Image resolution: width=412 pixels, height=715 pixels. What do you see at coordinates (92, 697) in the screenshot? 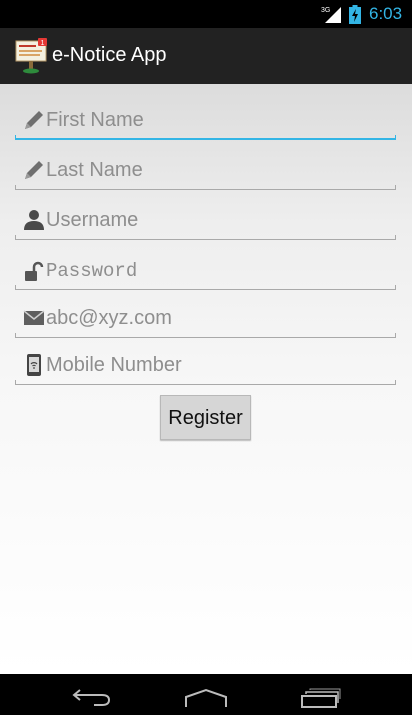
I see `back-icon` at bounding box center [92, 697].